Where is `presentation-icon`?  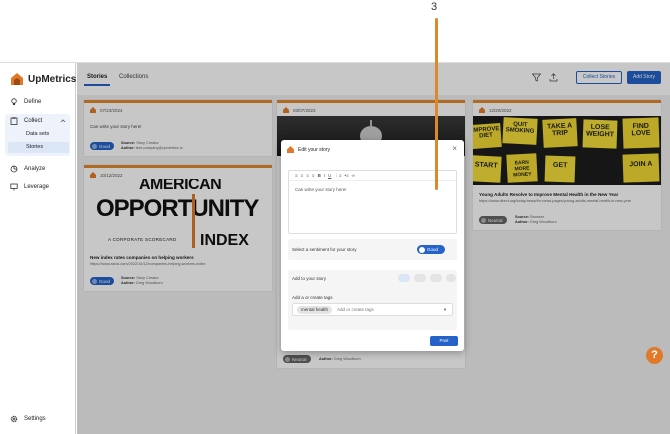
presentation-icon is located at coordinates (14, 187).